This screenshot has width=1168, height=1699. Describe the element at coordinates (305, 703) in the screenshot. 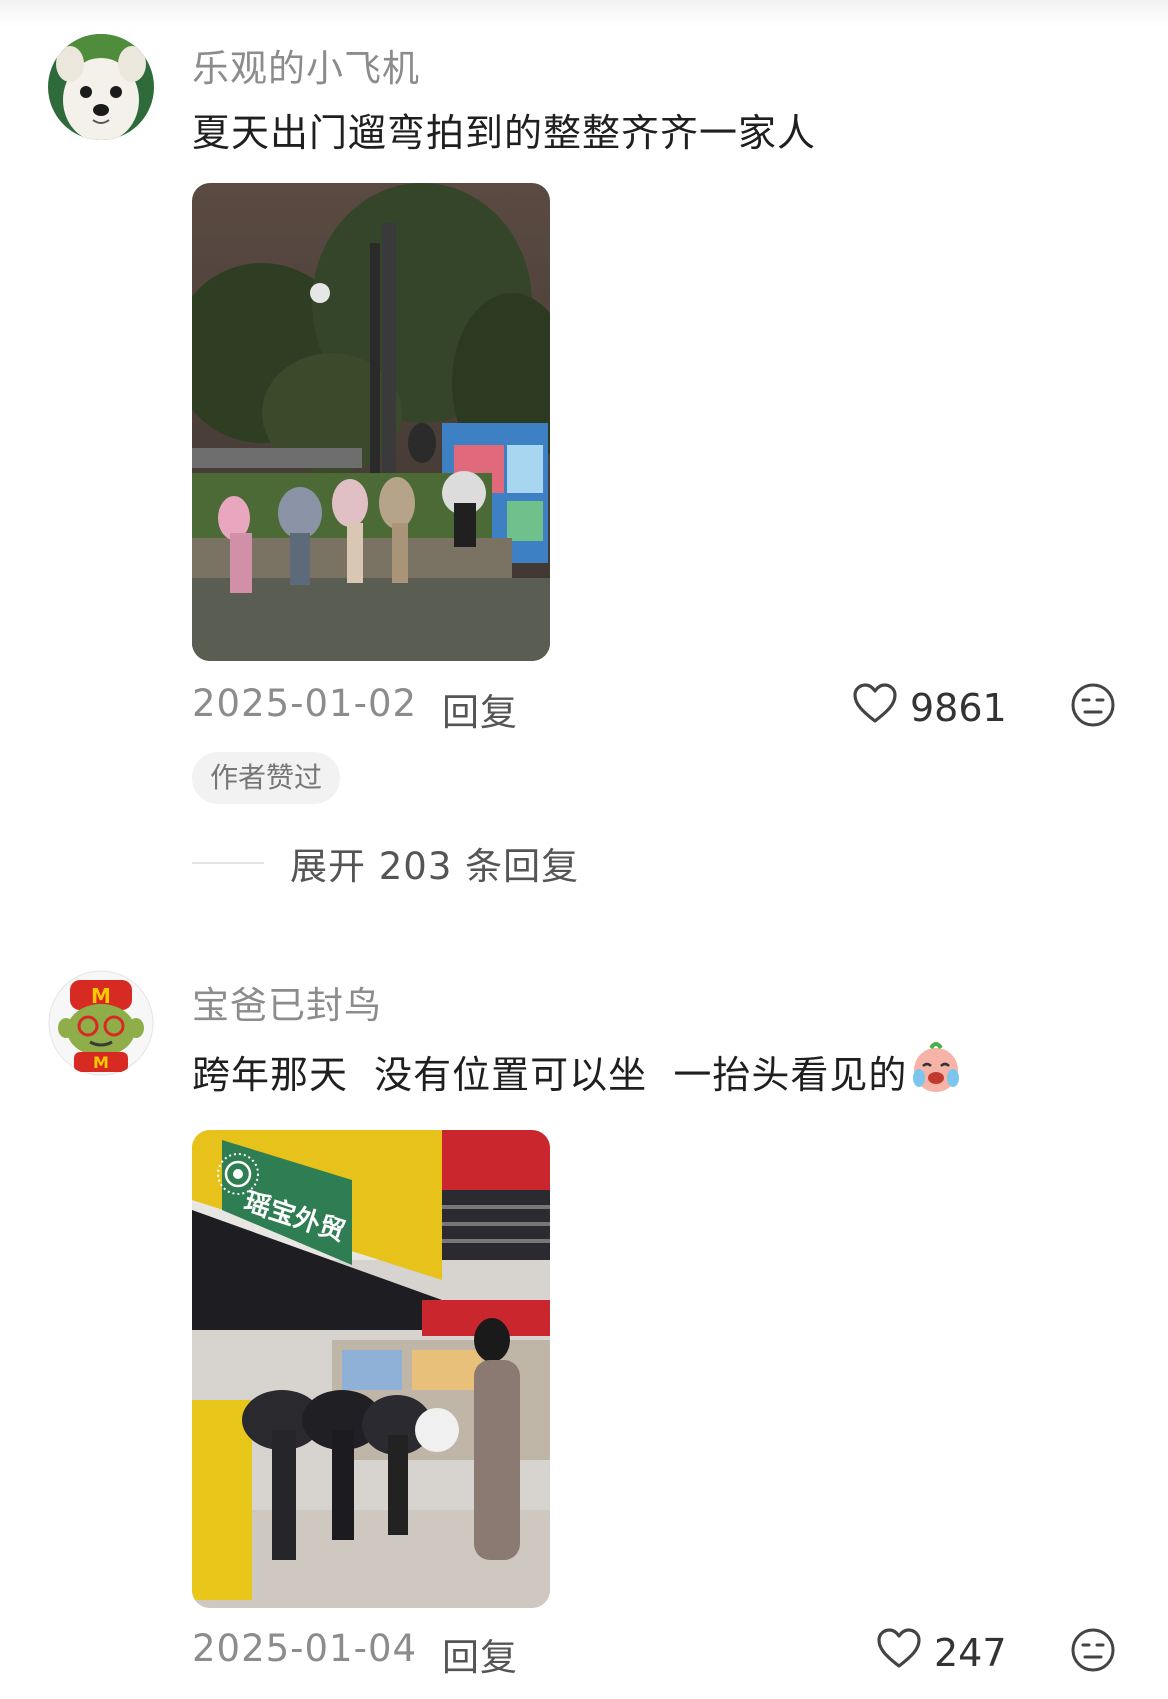

I see `comment-date: 2025-01-02` at that location.